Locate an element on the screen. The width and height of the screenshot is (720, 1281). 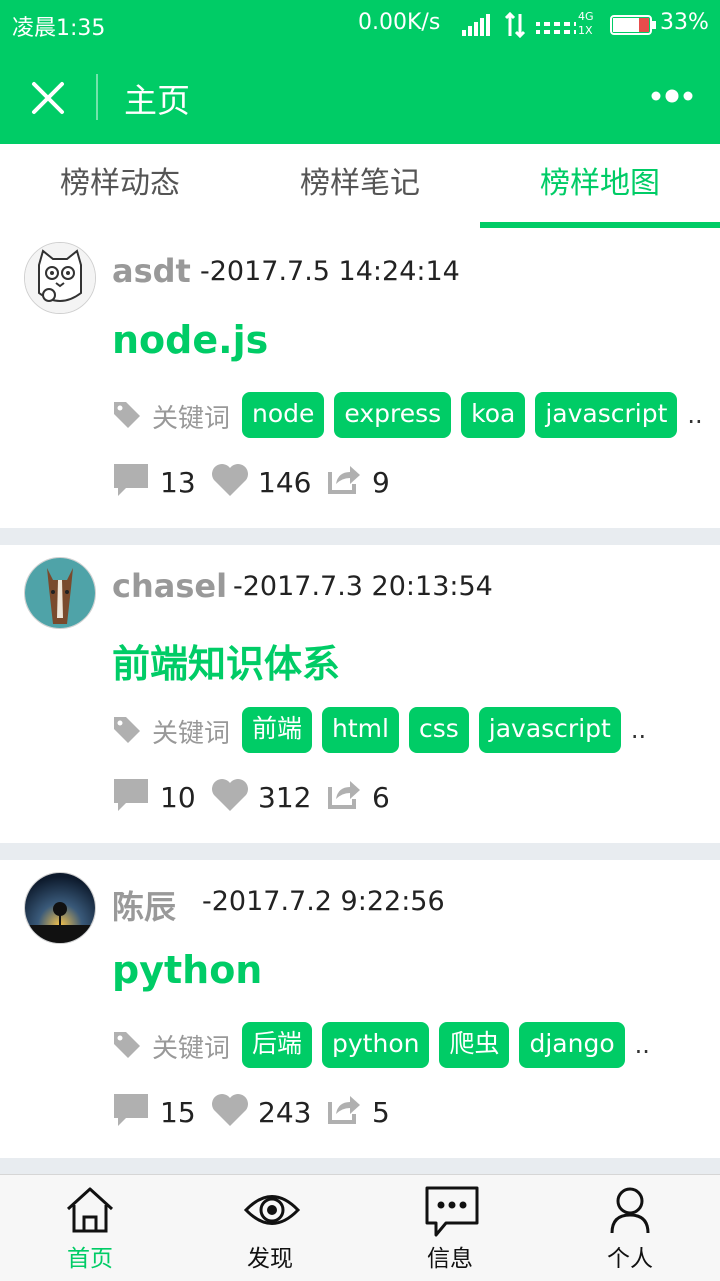
tab-map: 榜样地图 is located at coordinates (600, 186).